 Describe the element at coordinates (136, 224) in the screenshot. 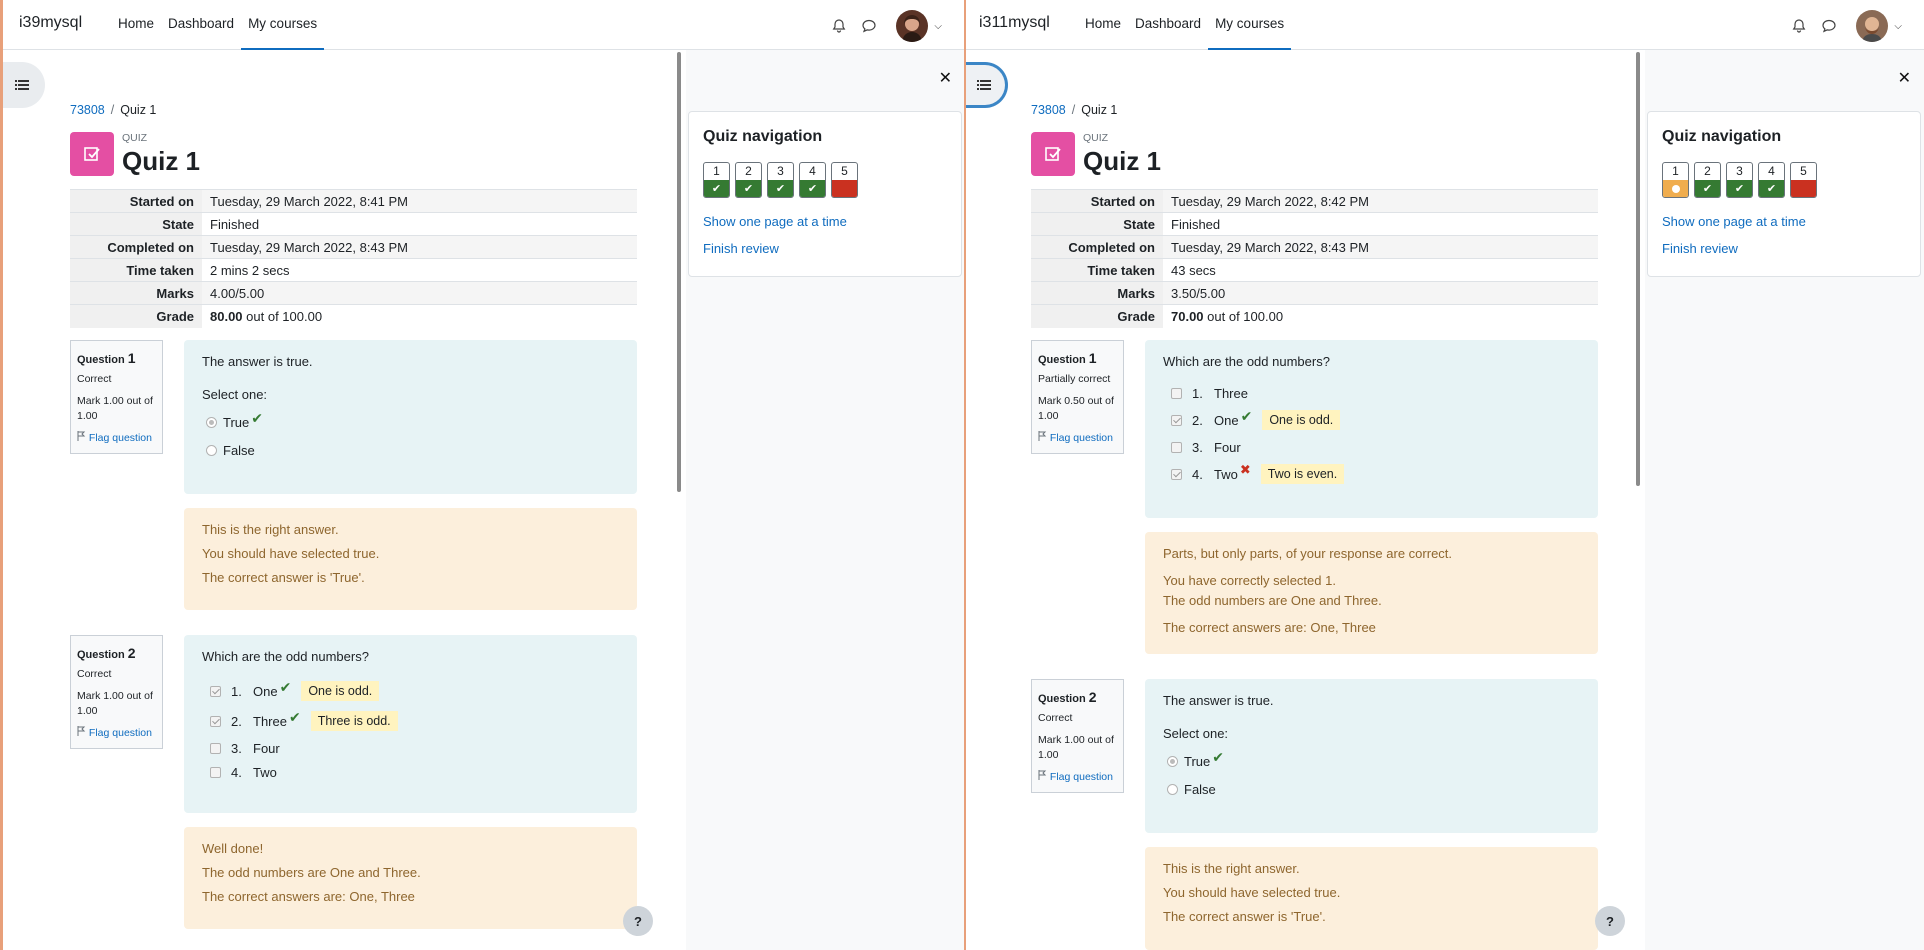

I see `summary-label: State` at that location.